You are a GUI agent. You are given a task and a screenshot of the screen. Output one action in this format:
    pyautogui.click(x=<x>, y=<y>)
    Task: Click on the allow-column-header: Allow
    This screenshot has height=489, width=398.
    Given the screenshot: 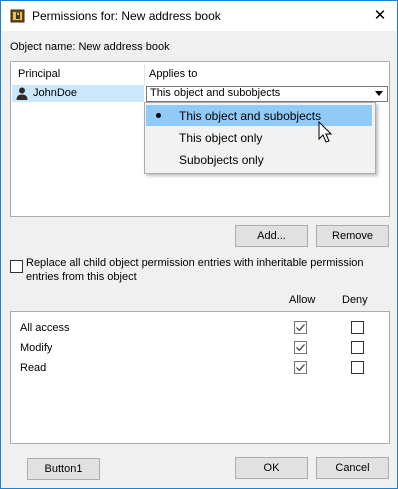 What is the action you would take?
    pyautogui.click(x=302, y=300)
    